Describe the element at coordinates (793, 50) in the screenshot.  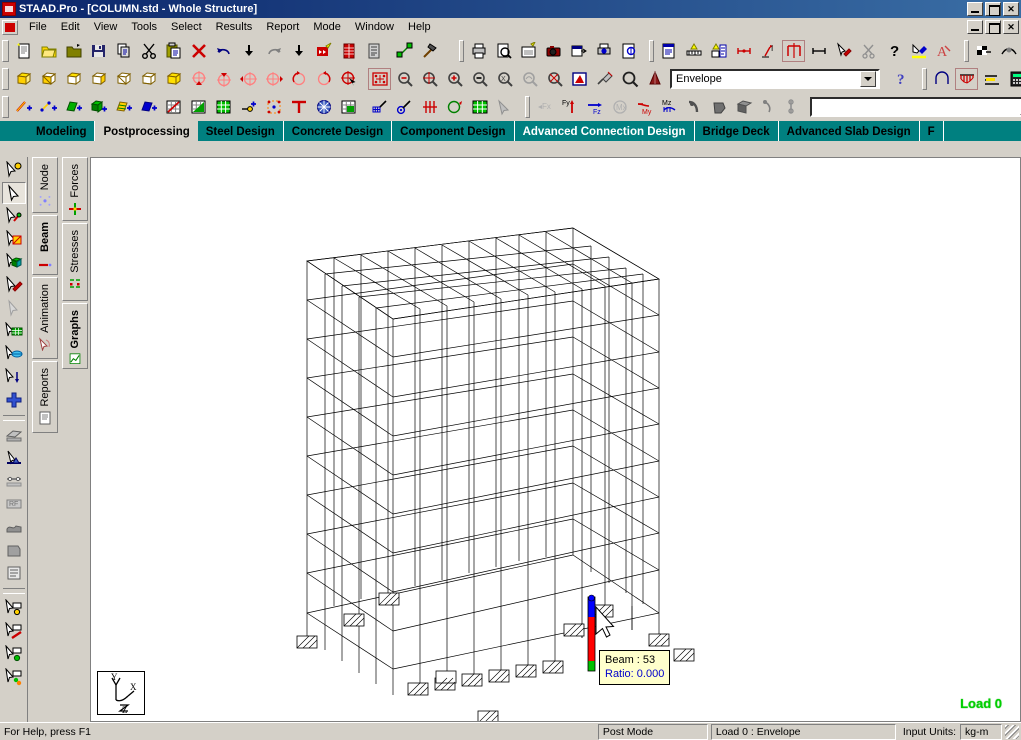
I see `symmetry-icon` at that location.